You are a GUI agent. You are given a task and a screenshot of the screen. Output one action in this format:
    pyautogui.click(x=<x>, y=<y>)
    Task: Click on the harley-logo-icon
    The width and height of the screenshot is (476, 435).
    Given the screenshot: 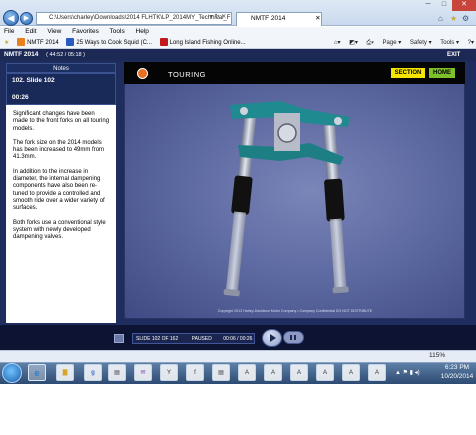 What is the action you would take?
    pyautogui.click(x=142, y=73)
    